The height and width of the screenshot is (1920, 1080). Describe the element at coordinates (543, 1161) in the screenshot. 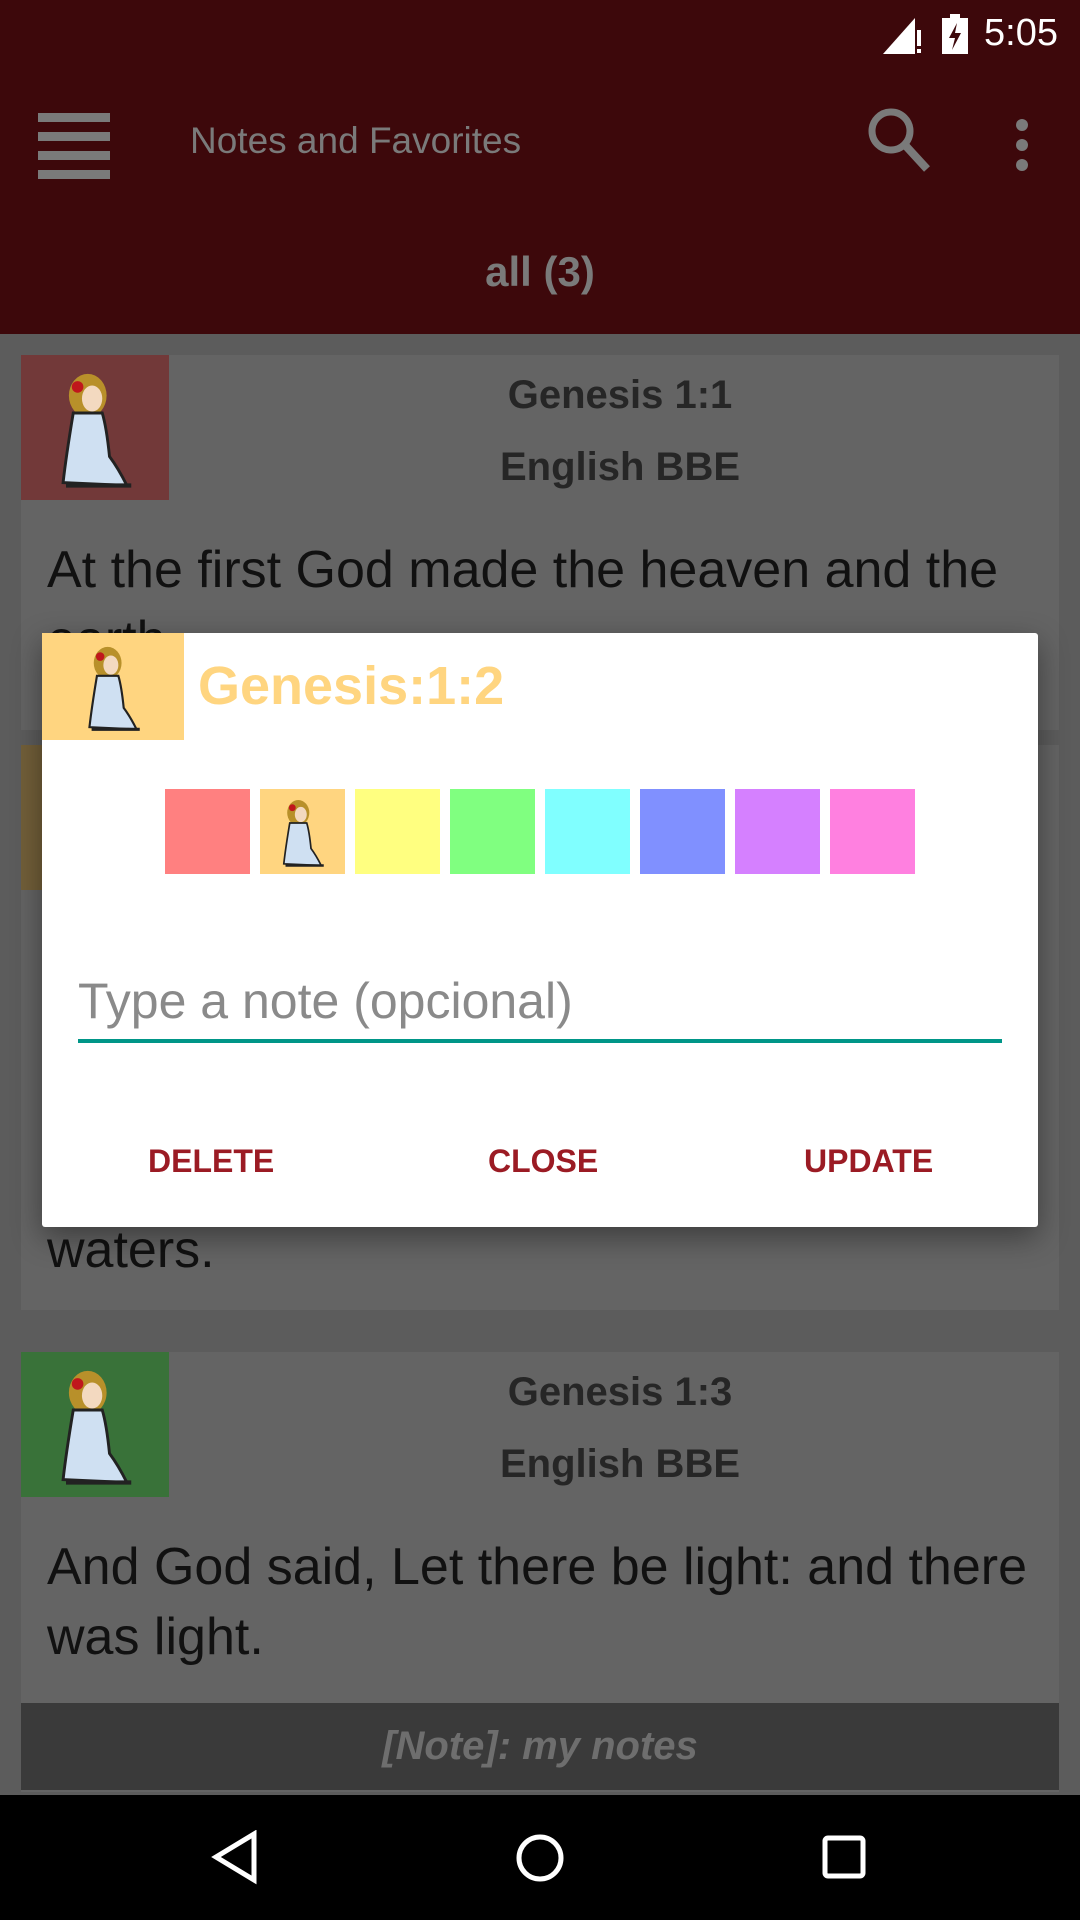

I see `close-button: CLOSE` at that location.